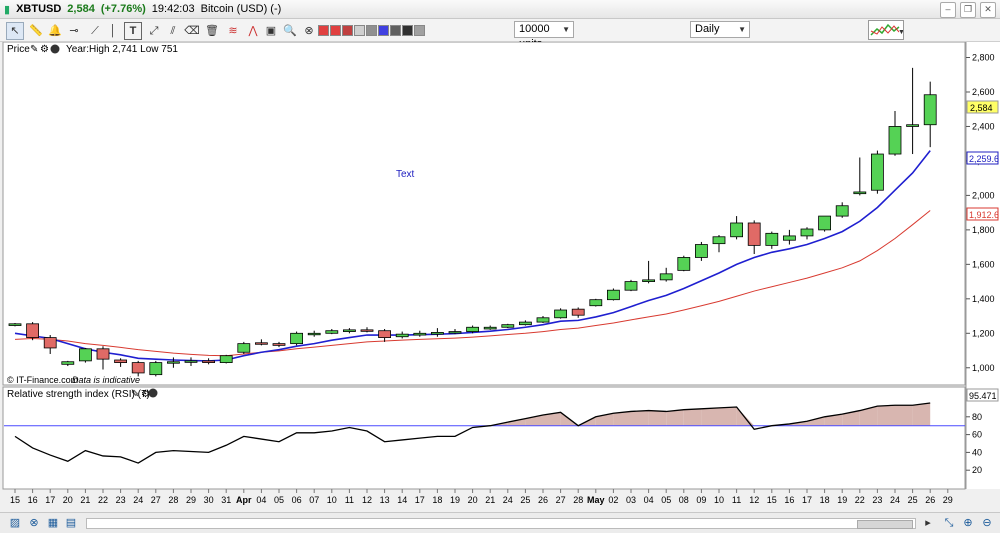 This screenshot has width=1000, height=533. What do you see at coordinates (359, 30) in the screenshot?
I see `color-swatch-lightgray` at bounding box center [359, 30].